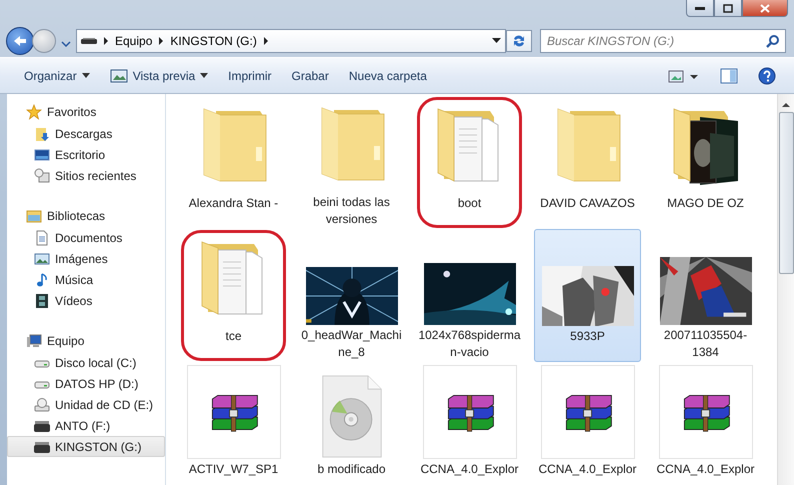 Image resolution: width=794 pixels, height=485 pixels. I want to click on toolbar-button: Grabar, so click(310, 75).